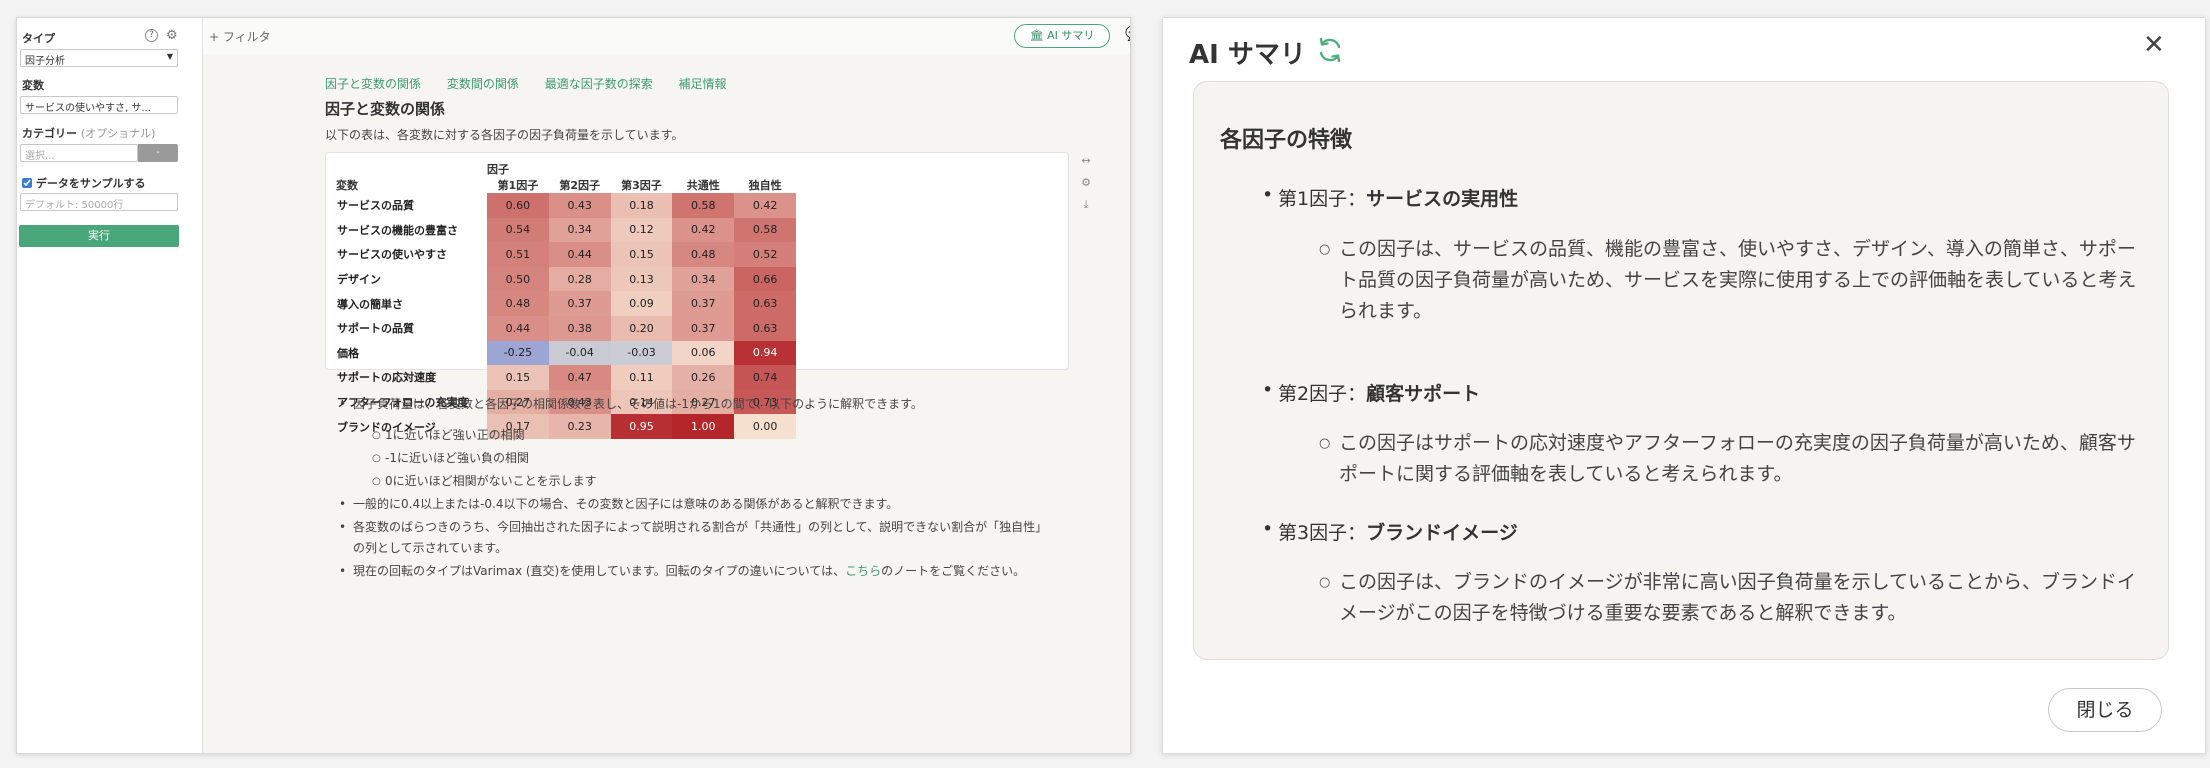 The height and width of the screenshot is (768, 2210). Describe the element at coordinates (703, 84) in the screenshot. I see `tab-supplementary: 補足情報` at that location.